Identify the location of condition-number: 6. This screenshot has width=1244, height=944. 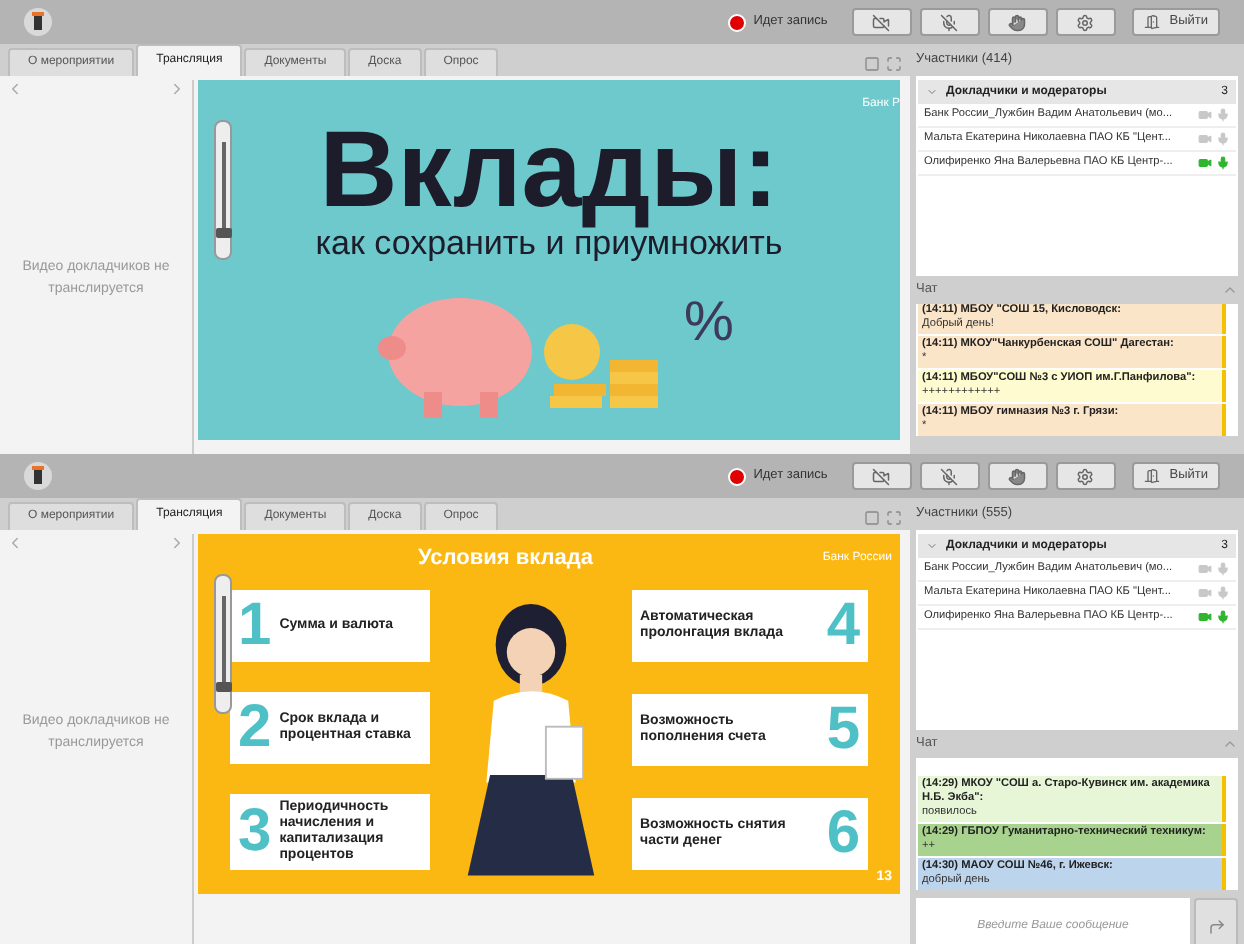
(843, 834).